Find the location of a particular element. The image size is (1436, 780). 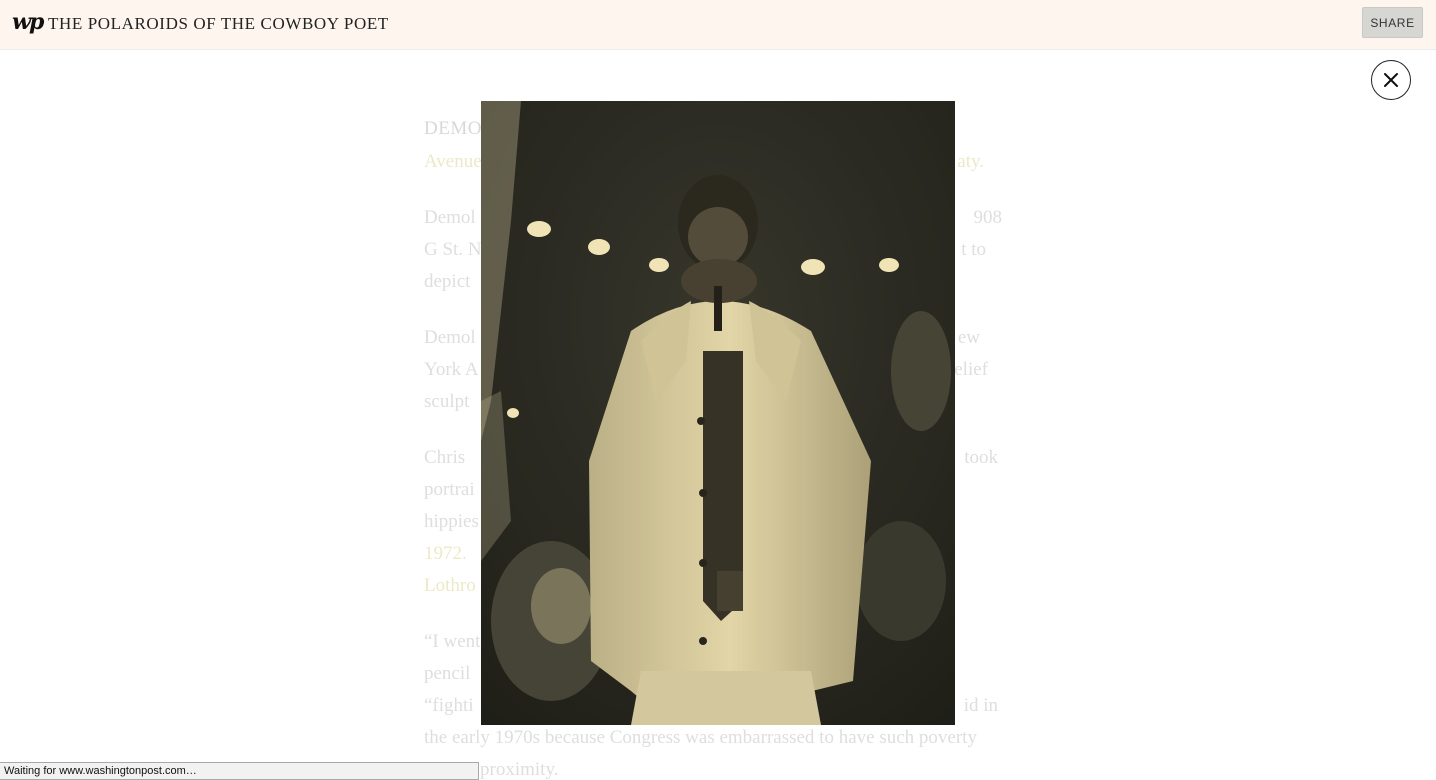

article-text: G St. N is located at coordinates (453, 249).